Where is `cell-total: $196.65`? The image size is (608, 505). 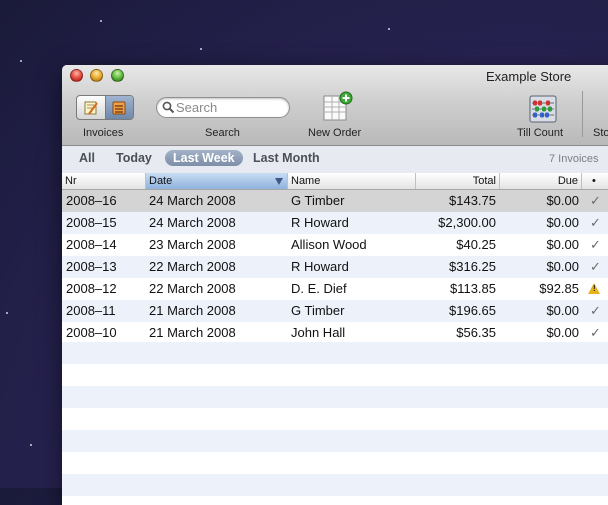
cell-total: $196.65 is located at coordinates (472, 310).